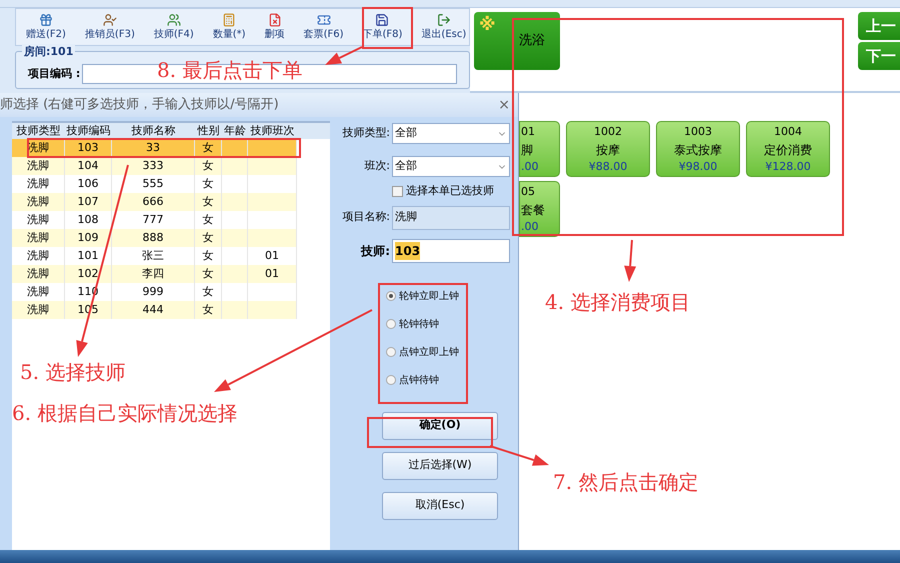 The image size is (900, 563). I want to click on toolbar-button: 退出(Esc), so click(443, 27).